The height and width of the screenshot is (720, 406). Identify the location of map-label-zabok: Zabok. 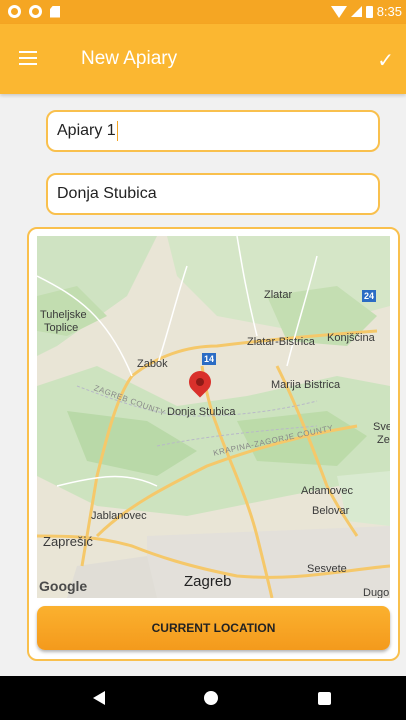
(152, 364).